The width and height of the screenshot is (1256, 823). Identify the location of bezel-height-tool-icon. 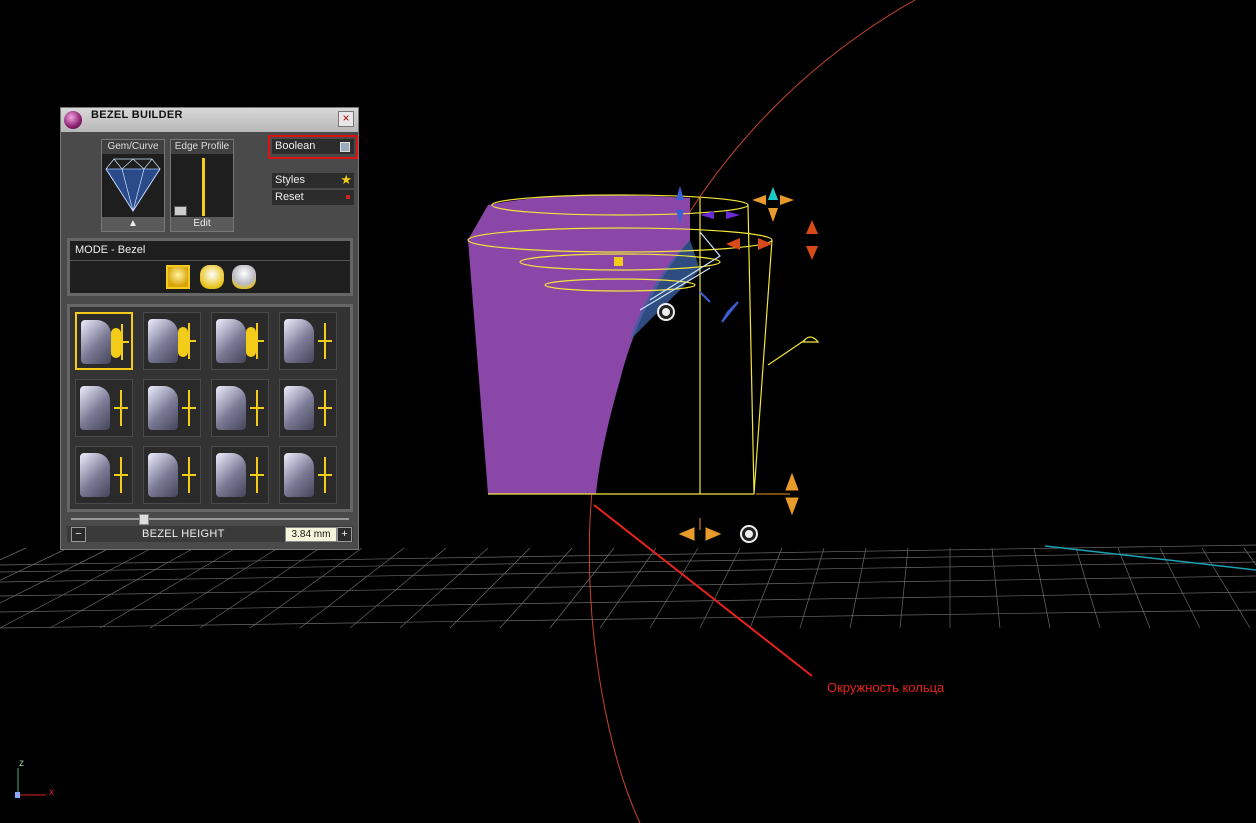
(104, 341).